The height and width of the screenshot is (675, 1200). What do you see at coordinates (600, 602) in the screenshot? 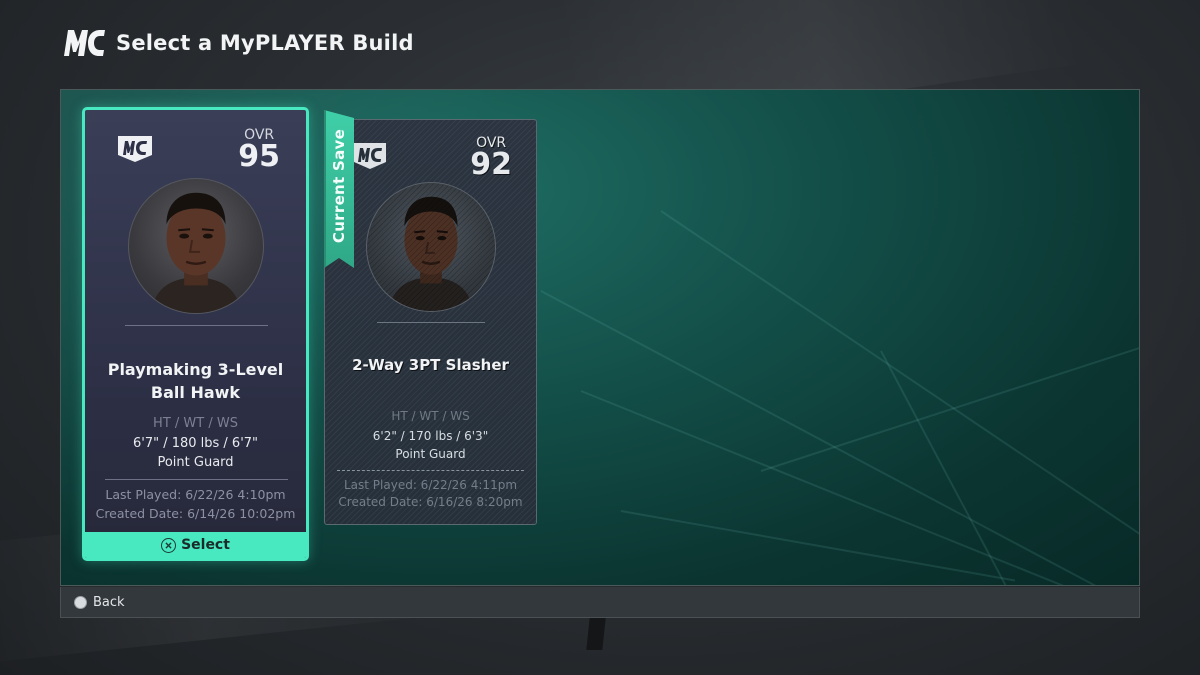
I see `footer-bar: Back` at bounding box center [600, 602].